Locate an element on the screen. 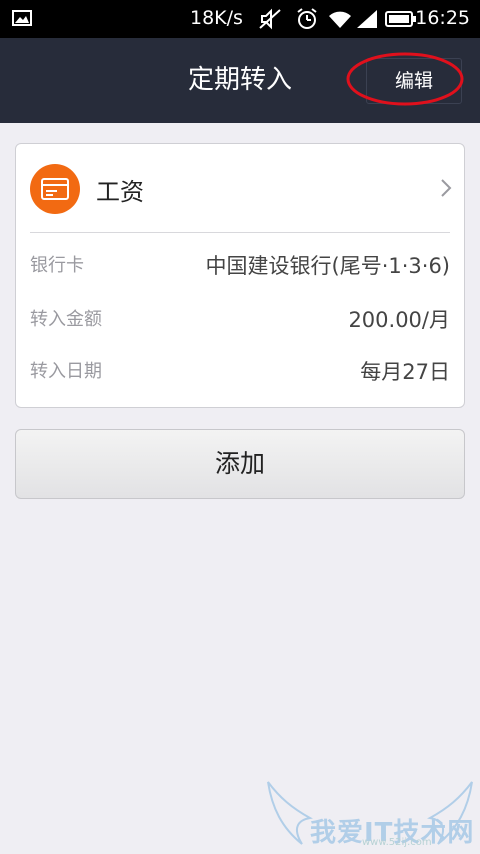  wifi-icon is located at coordinates (340, 19).